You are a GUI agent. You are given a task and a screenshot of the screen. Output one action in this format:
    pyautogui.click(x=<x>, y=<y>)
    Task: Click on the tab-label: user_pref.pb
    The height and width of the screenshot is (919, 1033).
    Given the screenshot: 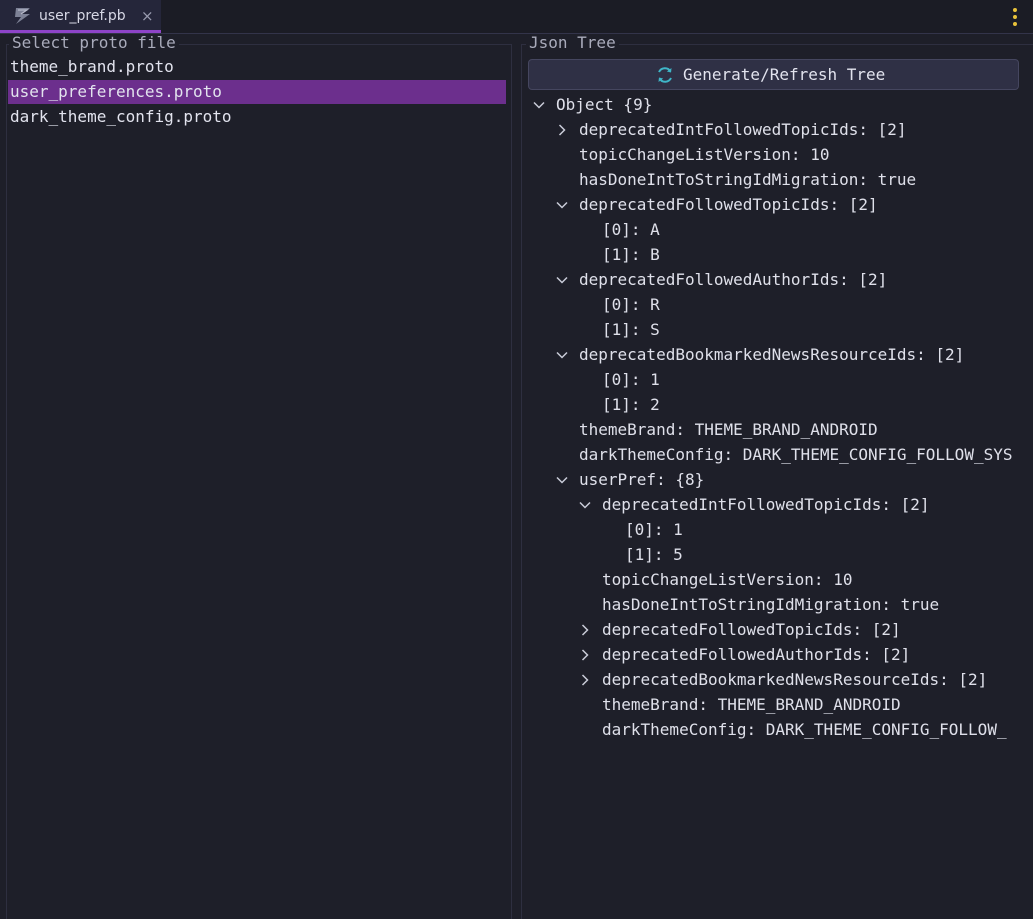 What is the action you would take?
    pyautogui.click(x=82, y=16)
    